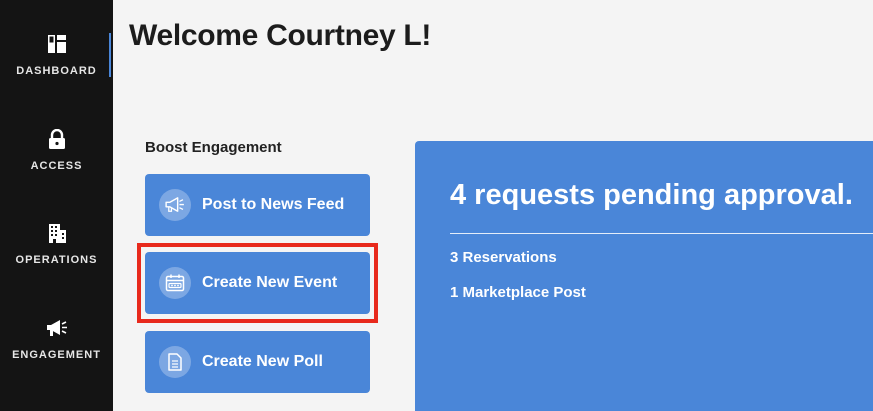 Image resolution: width=873 pixels, height=411 pixels. Describe the element at coordinates (661, 233) in the screenshot. I see `divider` at that location.